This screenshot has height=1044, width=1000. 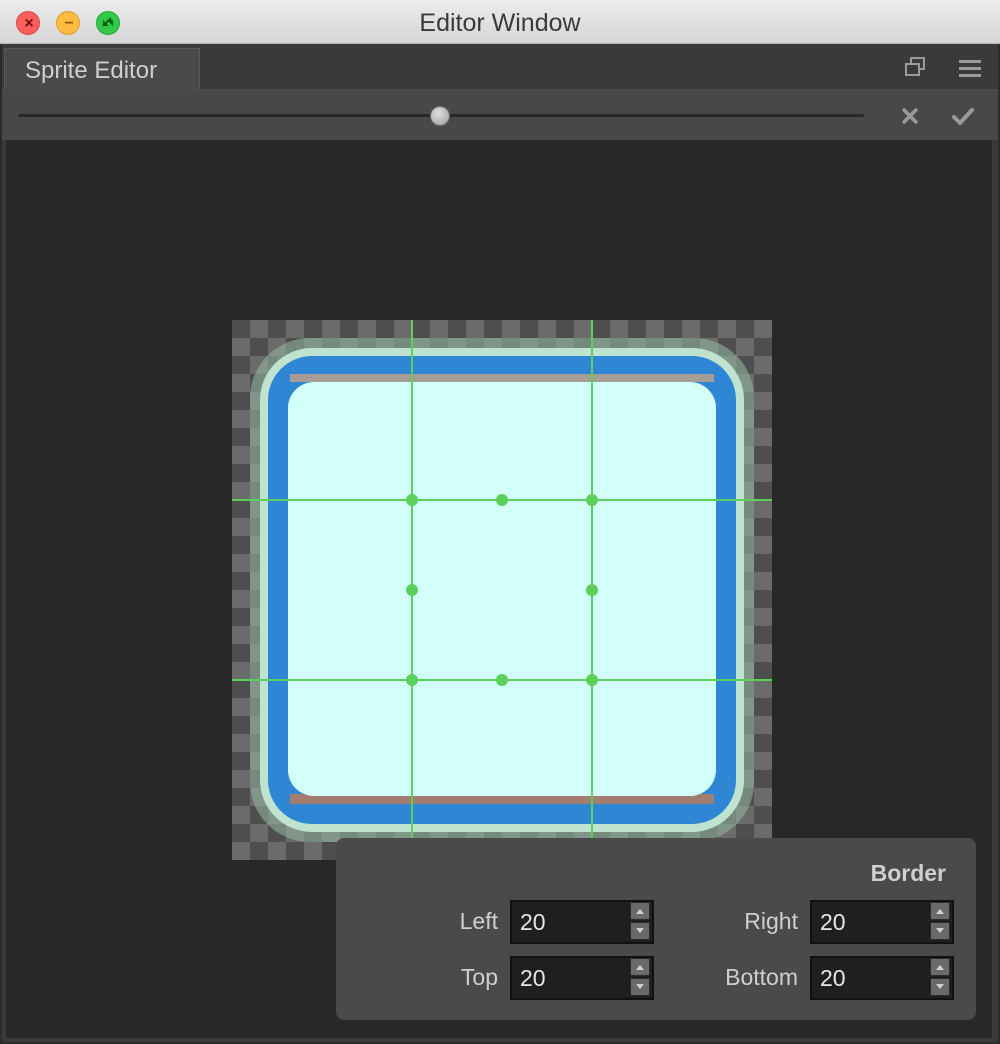 I want to click on confirm-button, so click(x=963, y=116).